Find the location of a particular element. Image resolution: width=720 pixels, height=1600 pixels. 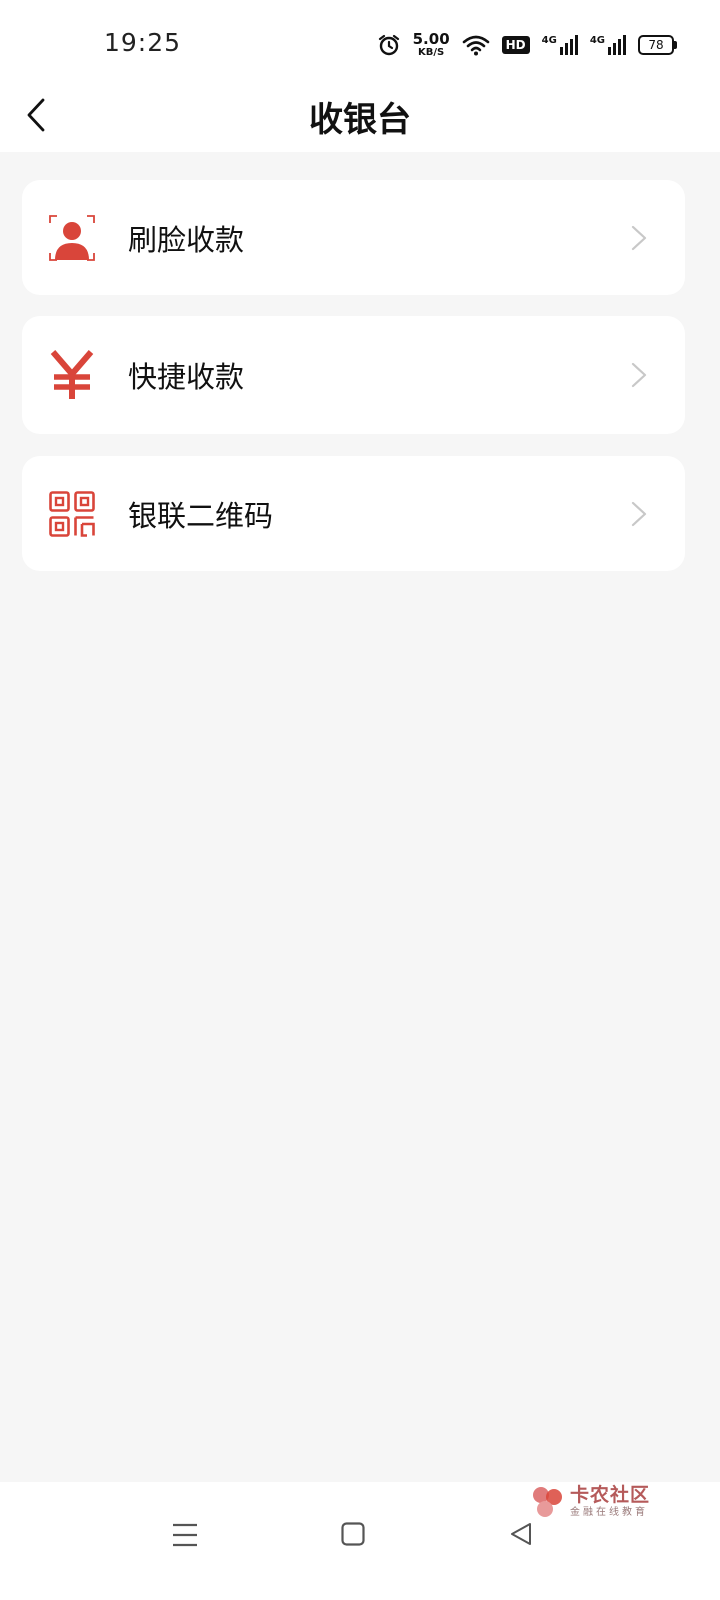

watermark: 卡农社区 金融在线教育 is located at coordinates (590, 1502).